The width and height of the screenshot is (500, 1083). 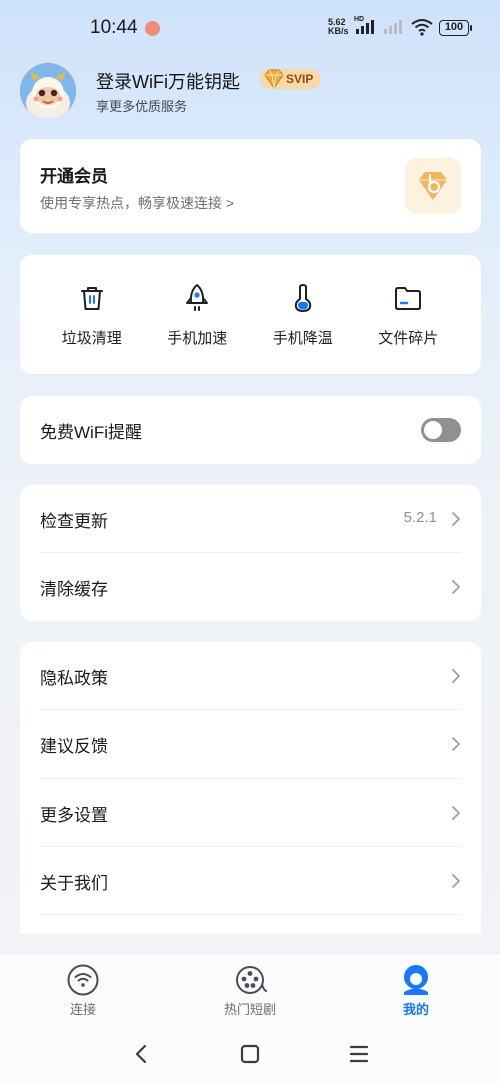 I want to click on login-prompt: 登录WiFi万能钥匙, so click(x=168, y=81).